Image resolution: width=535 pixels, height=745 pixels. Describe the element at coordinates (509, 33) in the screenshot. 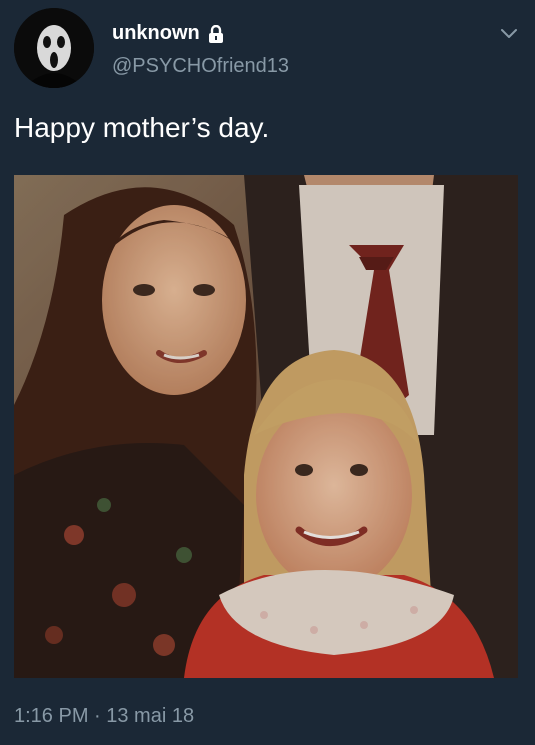

I see `chevron-down-icon` at that location.